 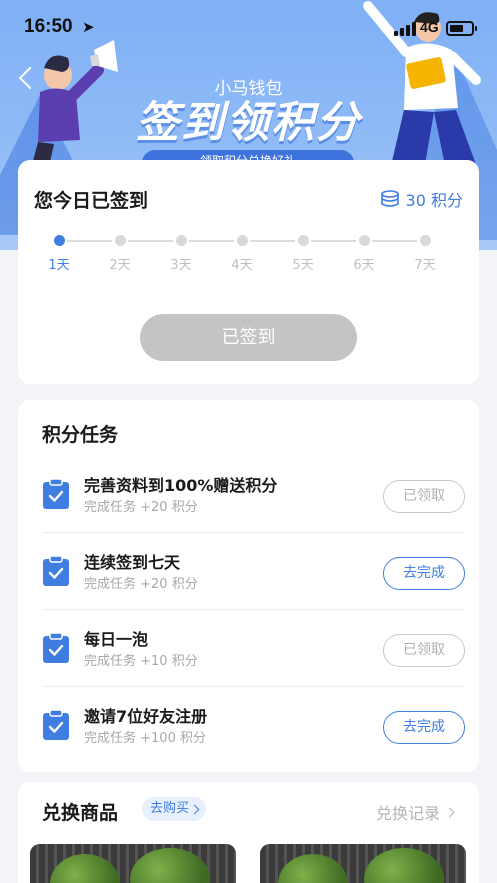 I want to click on task-reward: 完成任务 +100 积分, so click(x=145, y=738).